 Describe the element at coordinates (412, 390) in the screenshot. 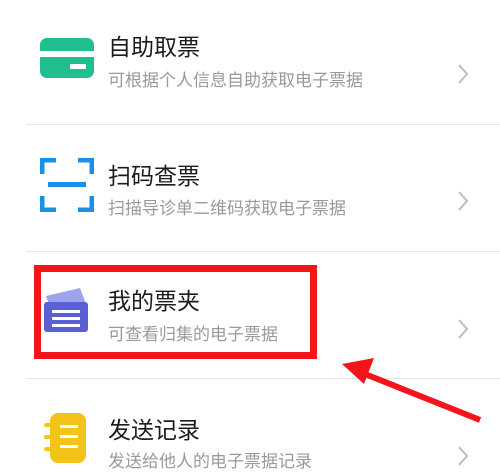

I see `annotation-arrow-icon` at that location.